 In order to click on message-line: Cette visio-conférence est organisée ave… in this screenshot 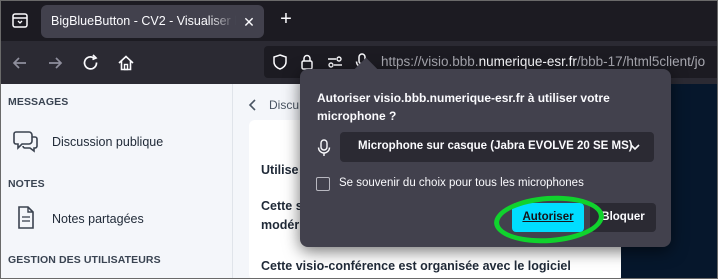, I will do `click(416, 266)`.